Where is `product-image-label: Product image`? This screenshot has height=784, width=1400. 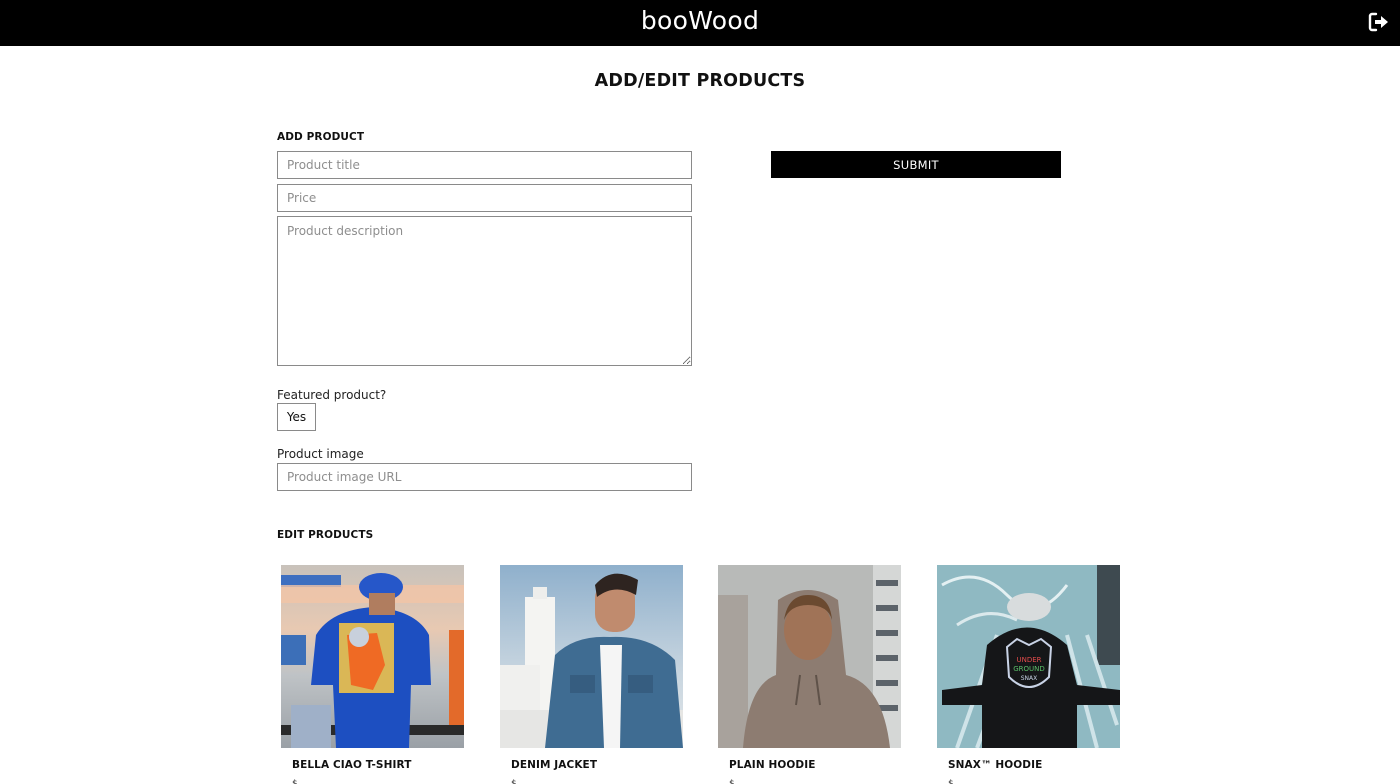 product-image-label: Product image is located at coordinates (320, 454).